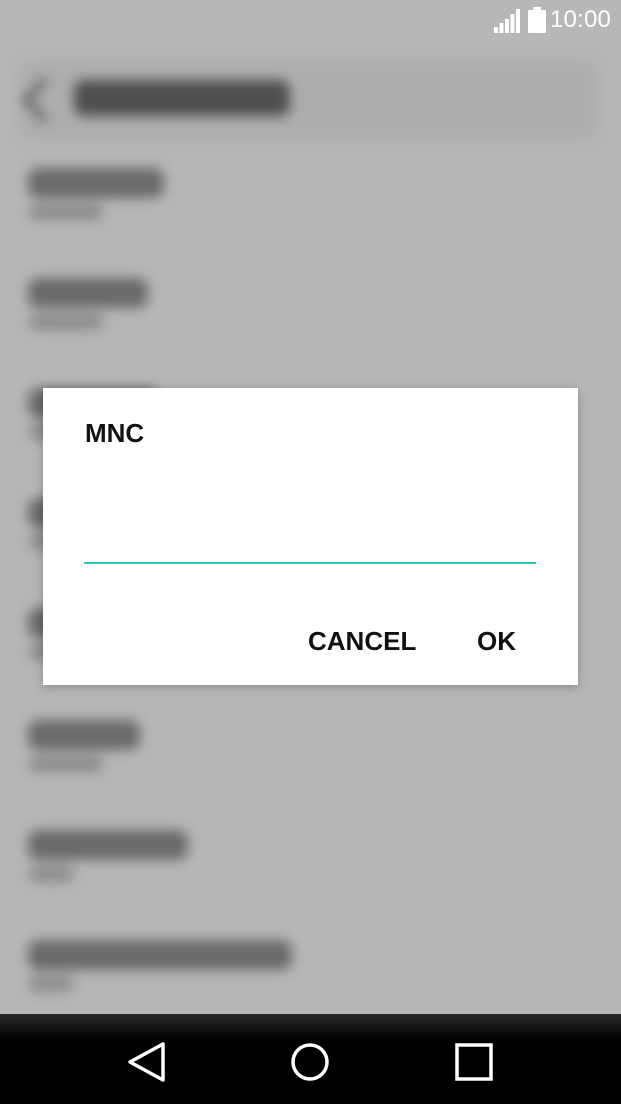 Image resolution: width=621 pixels, height=1104 pixels. I want to click on background-app-bar, so click(308, 100).